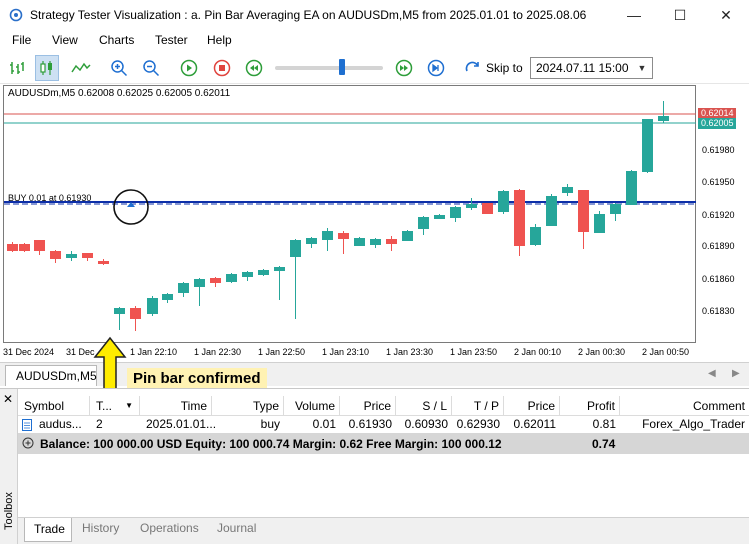  What do you see at coordinates (666, 352) in the screenshot?
I see `time-tick: 2 Jan 00:50` at bounding box center [666, 352].